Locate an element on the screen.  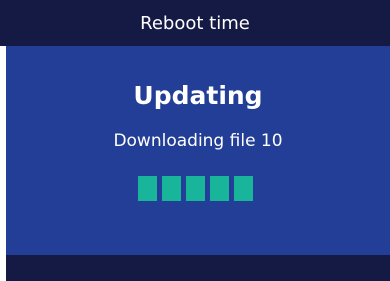
bottom-bar is located at coordinates (198, 268).